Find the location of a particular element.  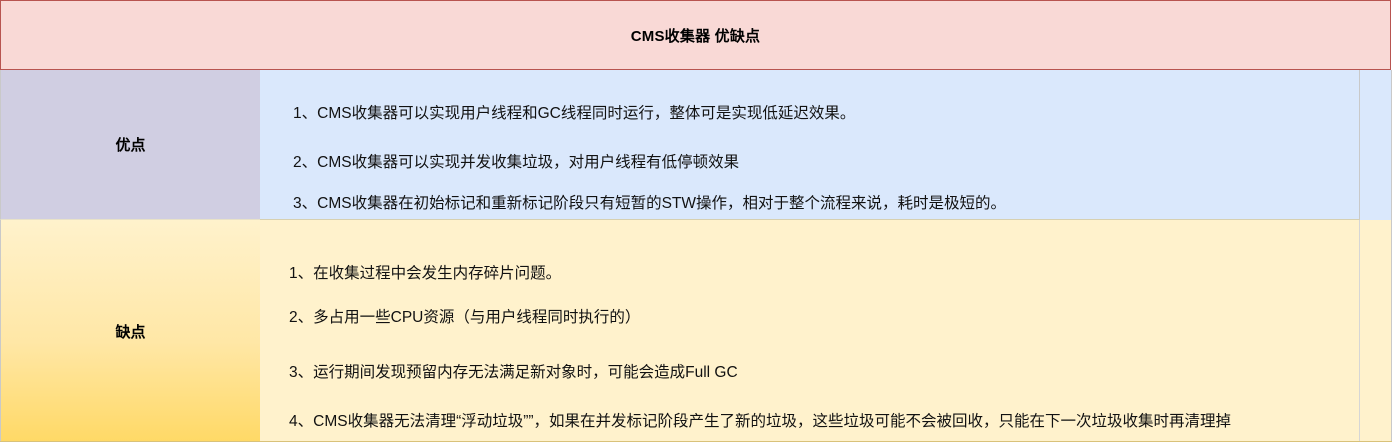

cons-item-1: 1、在收集过程中会发生内存碎片问题。 is located at coordinates (425, 273).